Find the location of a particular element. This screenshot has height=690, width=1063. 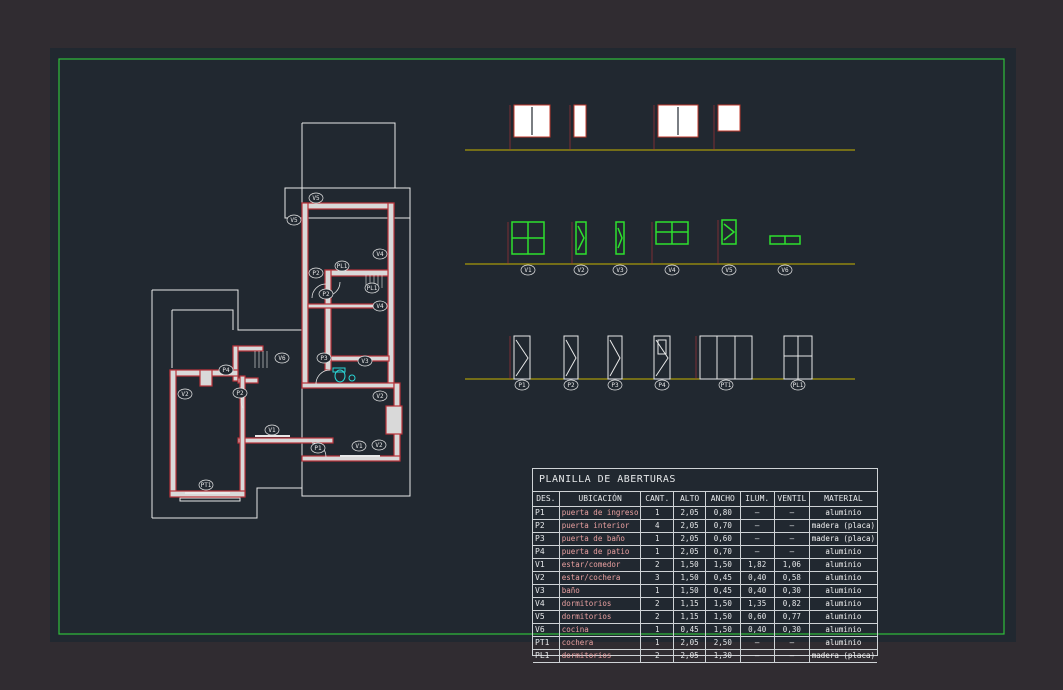

schedule-cell: baño is located at coordinates (600, 591).